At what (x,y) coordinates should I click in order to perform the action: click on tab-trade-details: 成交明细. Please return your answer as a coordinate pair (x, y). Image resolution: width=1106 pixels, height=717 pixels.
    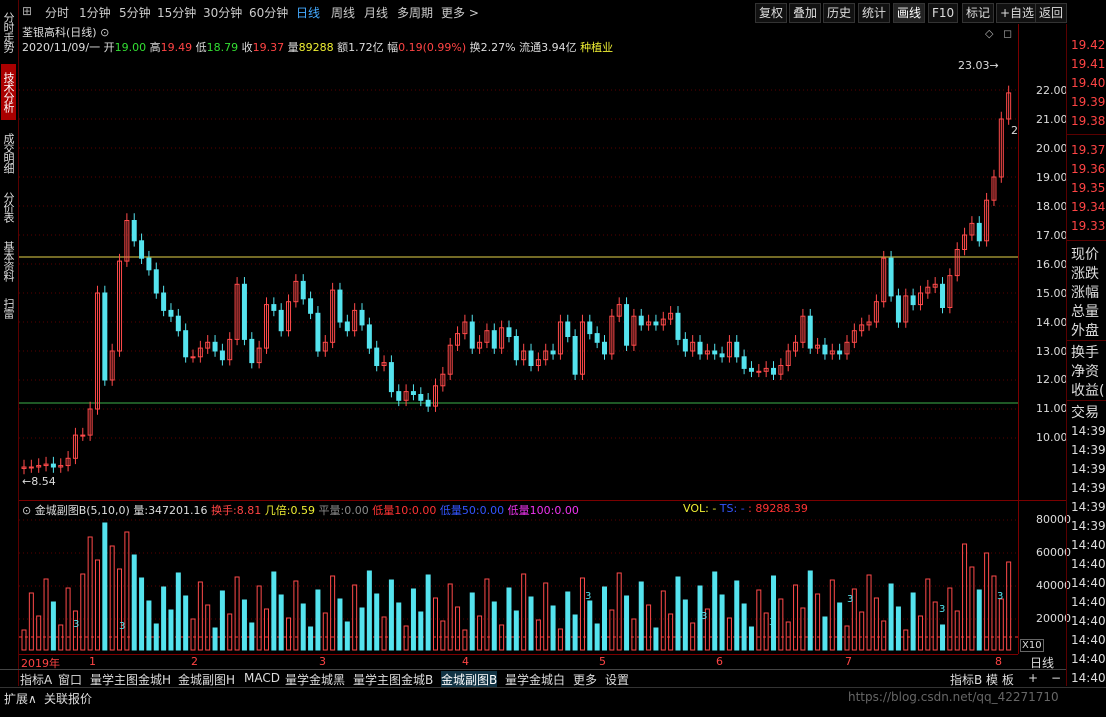
    Looking at the image, I should click on (8, 153).